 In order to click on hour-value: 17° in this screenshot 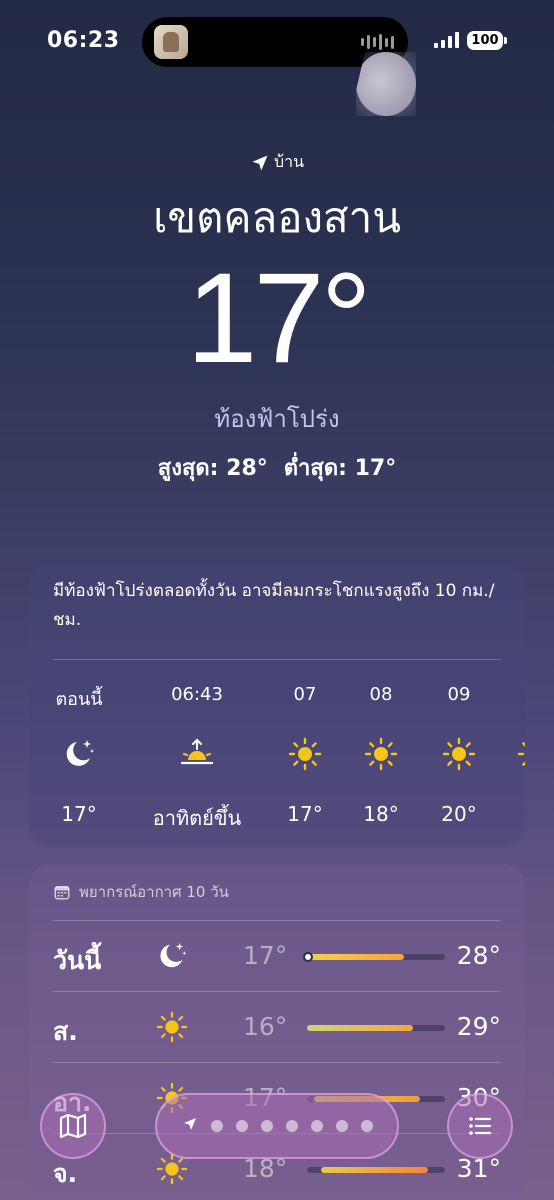, I will do `click(79, 814)`.